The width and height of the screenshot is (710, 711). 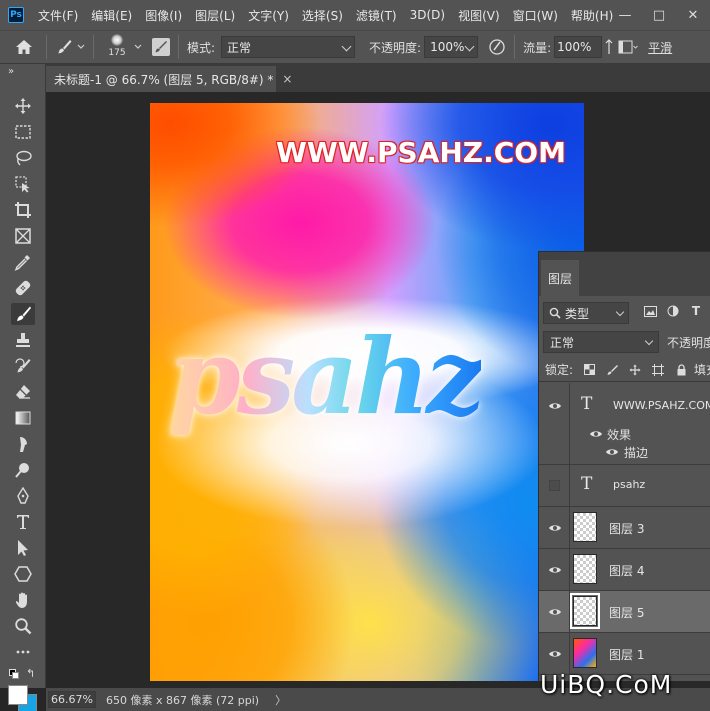 What do you see at coordinates (659, 15) in the screenshot?
I see `maximize-button: □` at bounding box center [659, 15].